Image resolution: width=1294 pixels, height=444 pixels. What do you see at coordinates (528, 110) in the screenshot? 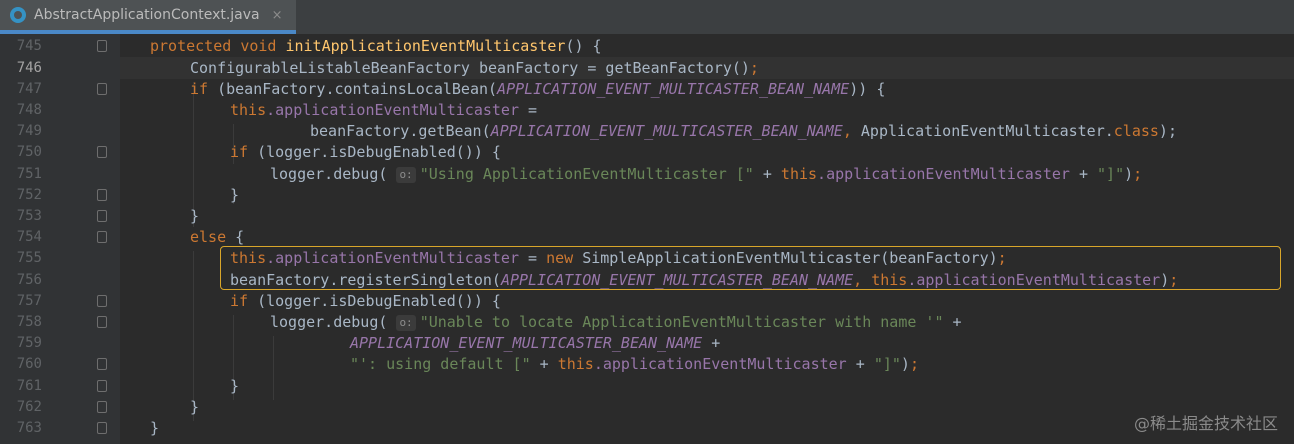
I see `code-token: =` at bounding box center [528, 110].